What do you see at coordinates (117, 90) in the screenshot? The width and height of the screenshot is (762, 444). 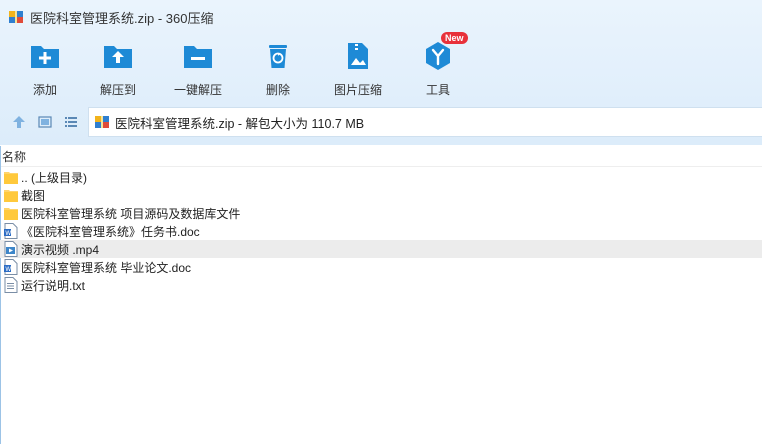 I see `toolbar-extract-to-label: 解压到` at bounding box center [117, 90].